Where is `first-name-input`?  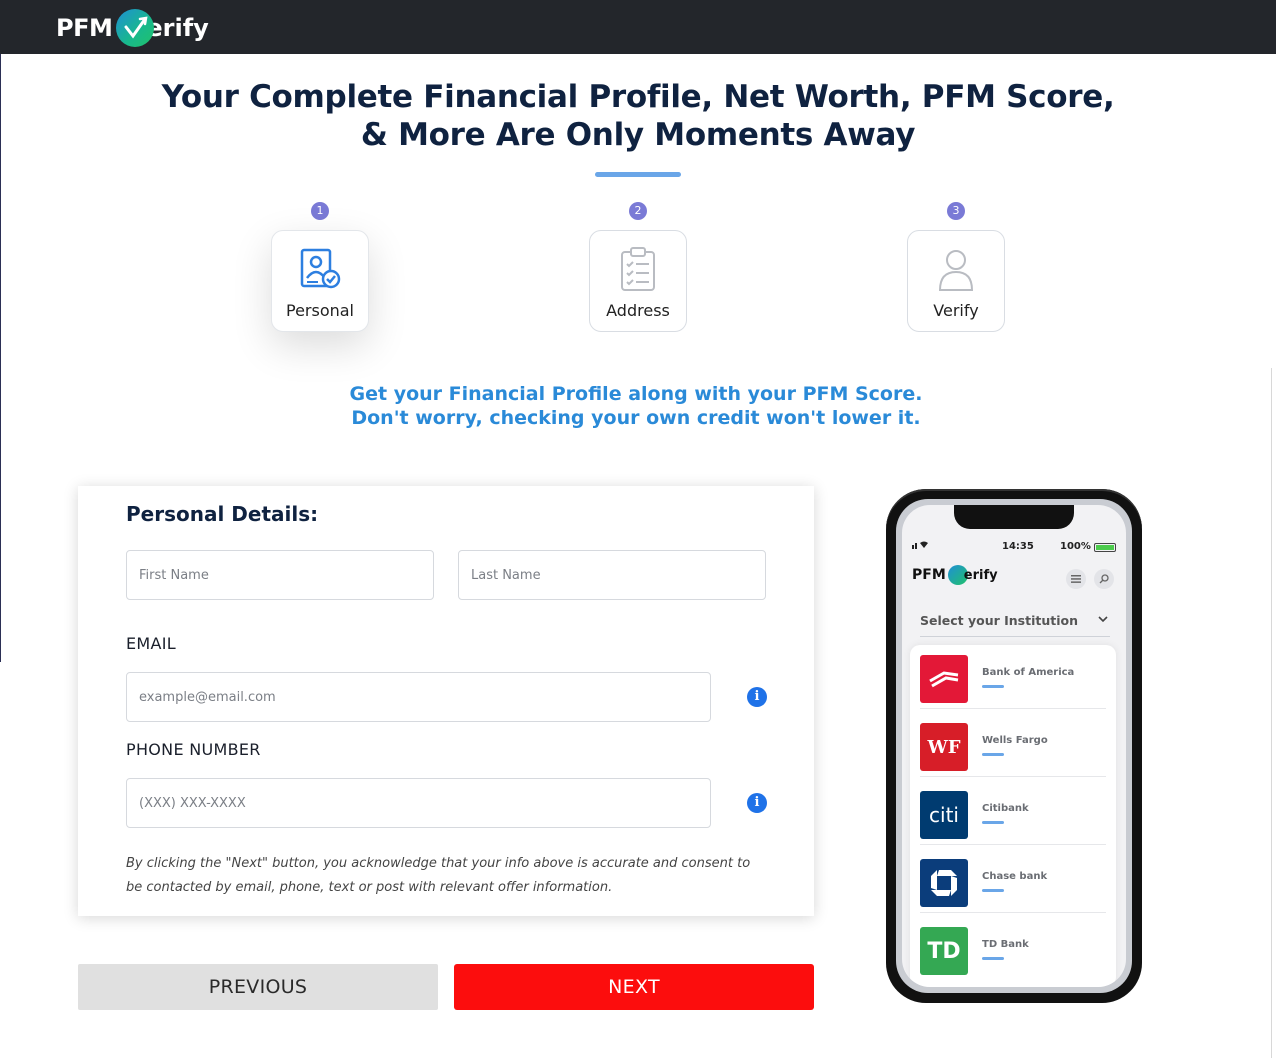
first-name-input is located at coordinates (280, 575).